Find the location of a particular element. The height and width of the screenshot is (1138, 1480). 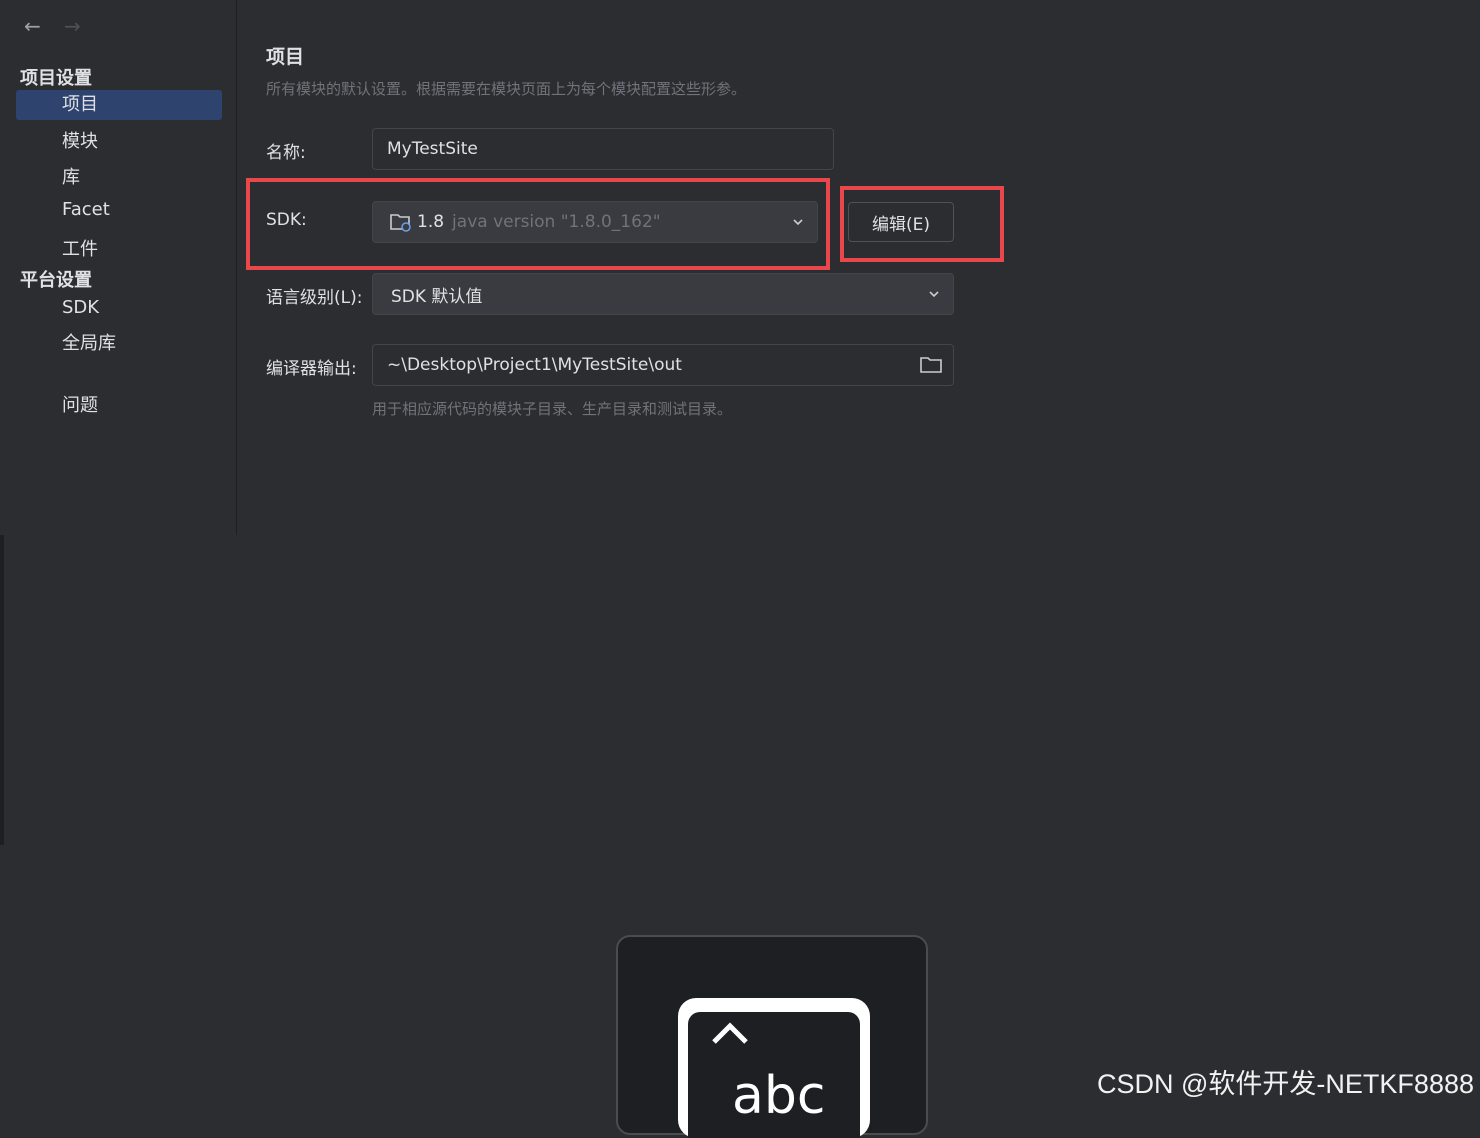

folder-browse-icon is located at coordinates (931, 365).